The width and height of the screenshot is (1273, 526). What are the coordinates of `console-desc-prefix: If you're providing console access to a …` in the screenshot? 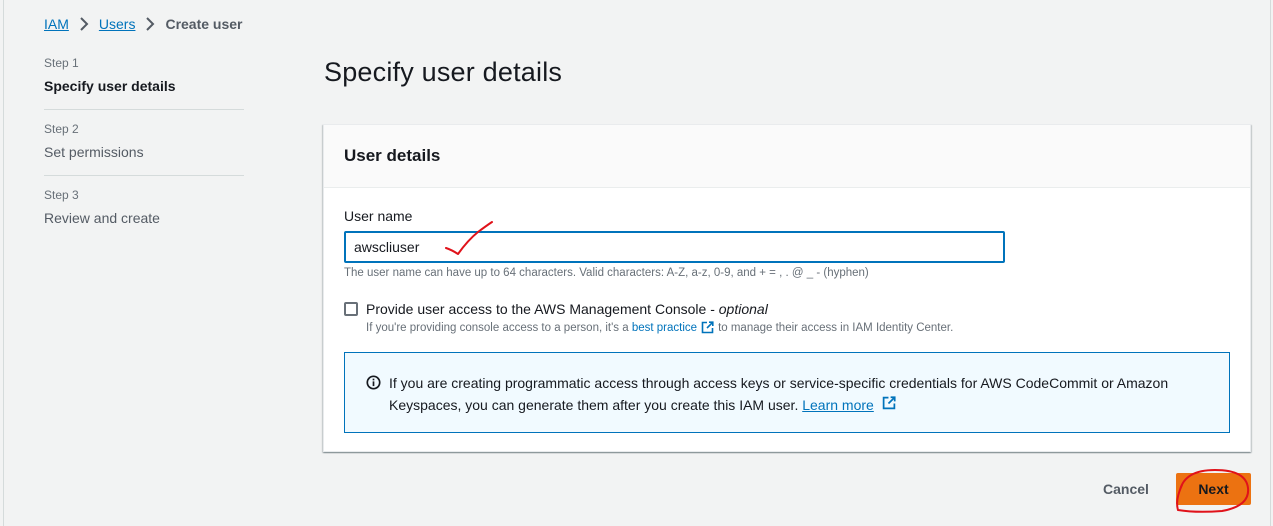 It's located at (497, 327).